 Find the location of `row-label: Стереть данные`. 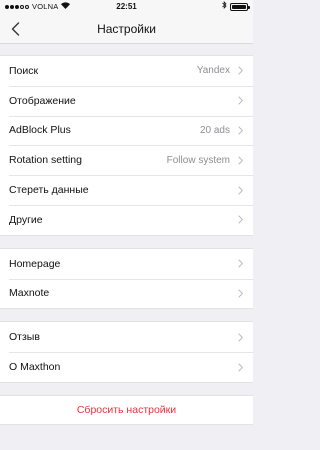

row-label: Стереть данные is located at coordinates (49, 190).